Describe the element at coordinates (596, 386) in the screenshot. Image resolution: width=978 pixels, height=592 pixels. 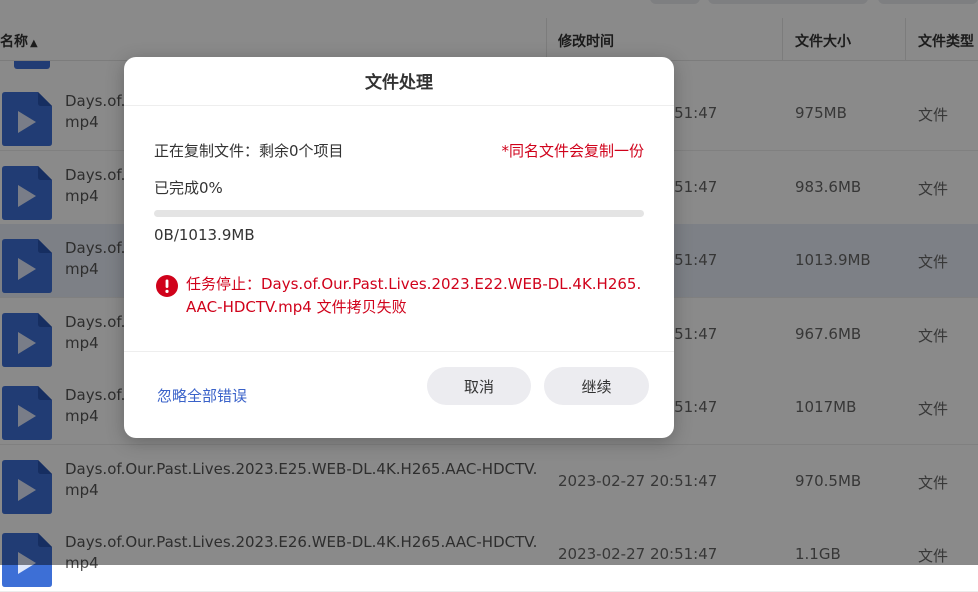
I see `continue-button: 继续` at that location.